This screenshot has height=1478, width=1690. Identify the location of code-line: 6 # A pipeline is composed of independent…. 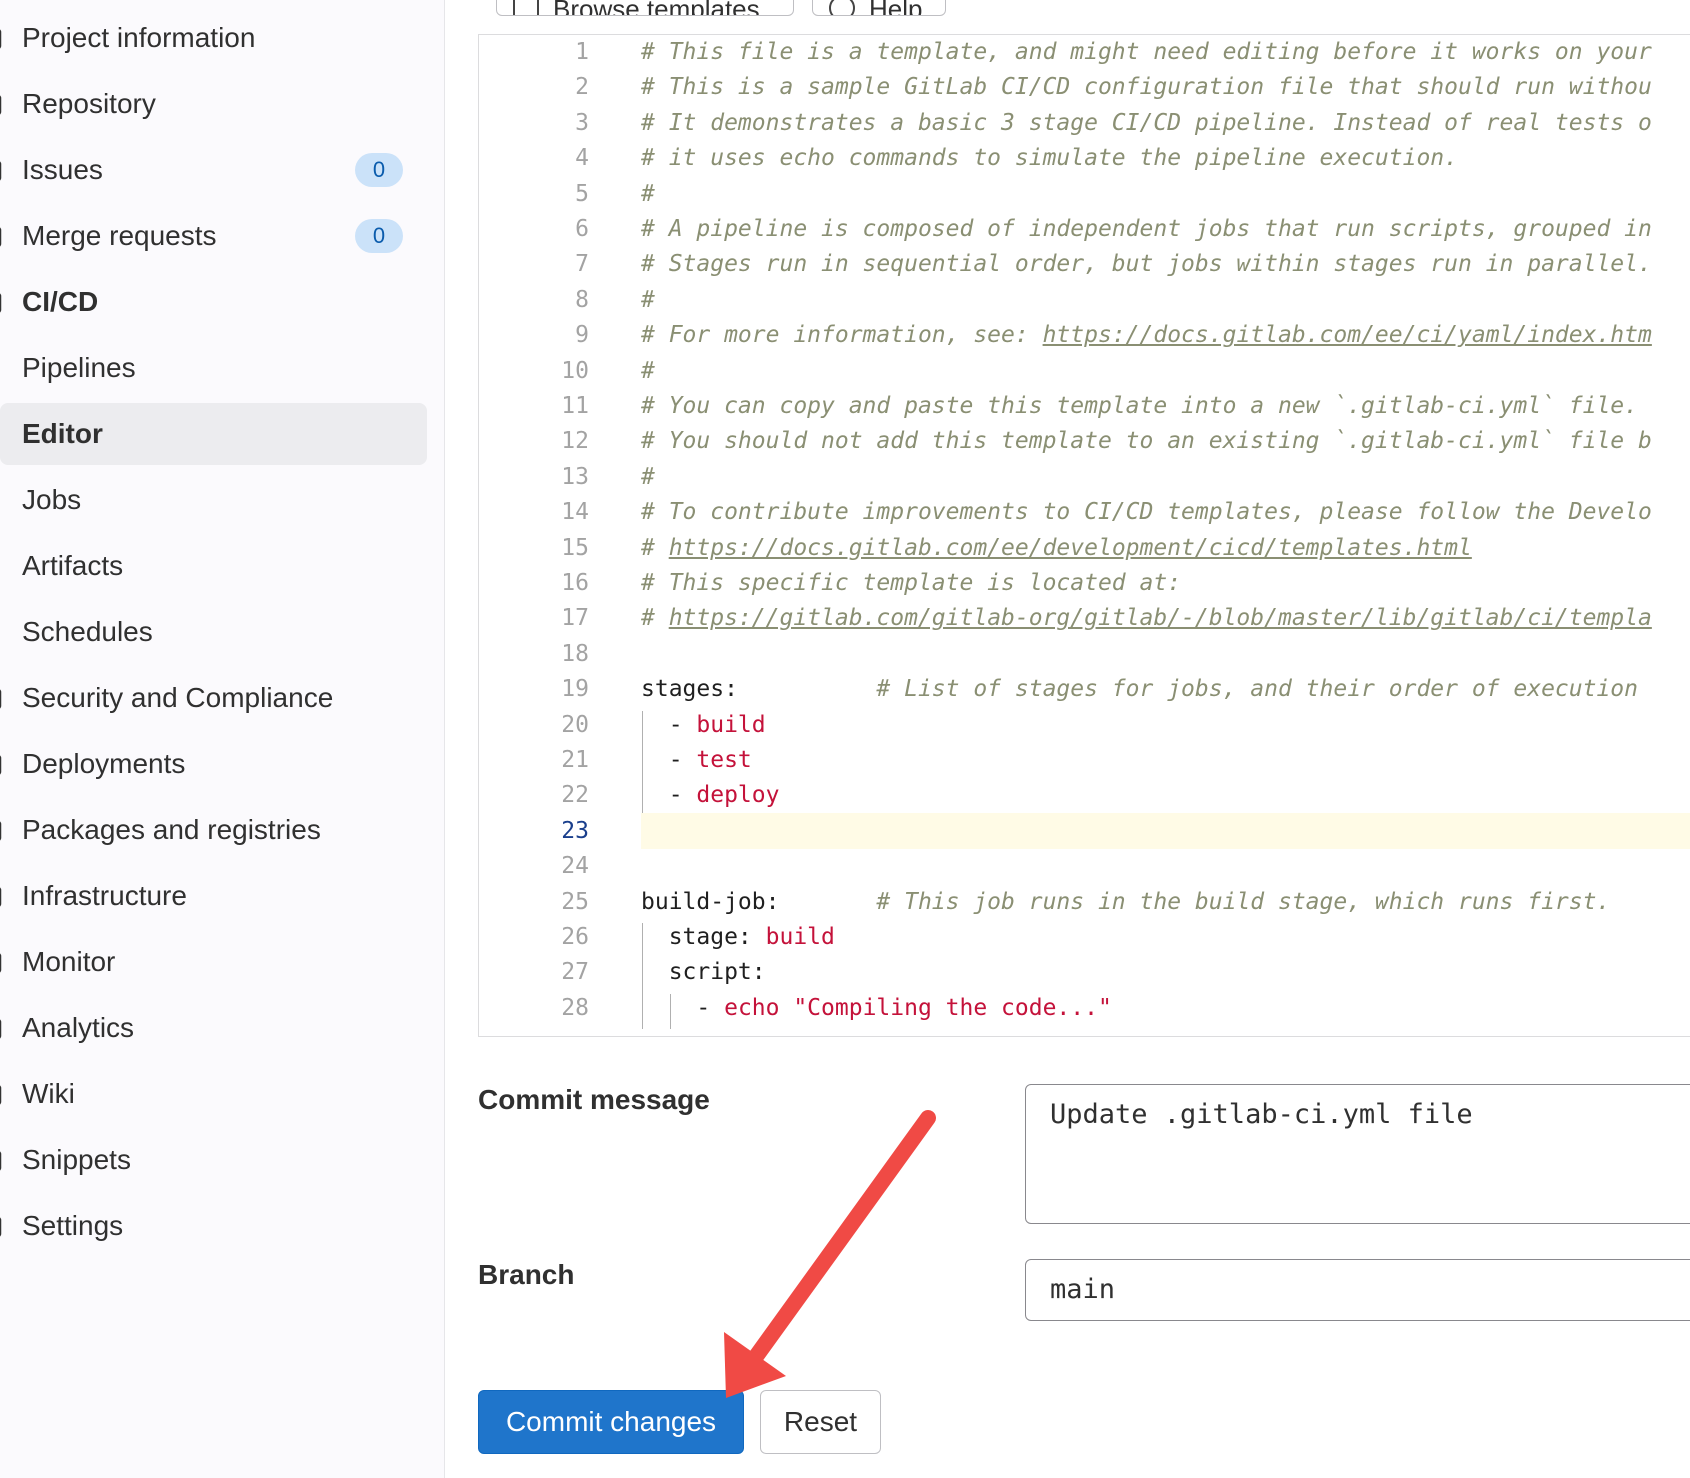
(1084, 229).